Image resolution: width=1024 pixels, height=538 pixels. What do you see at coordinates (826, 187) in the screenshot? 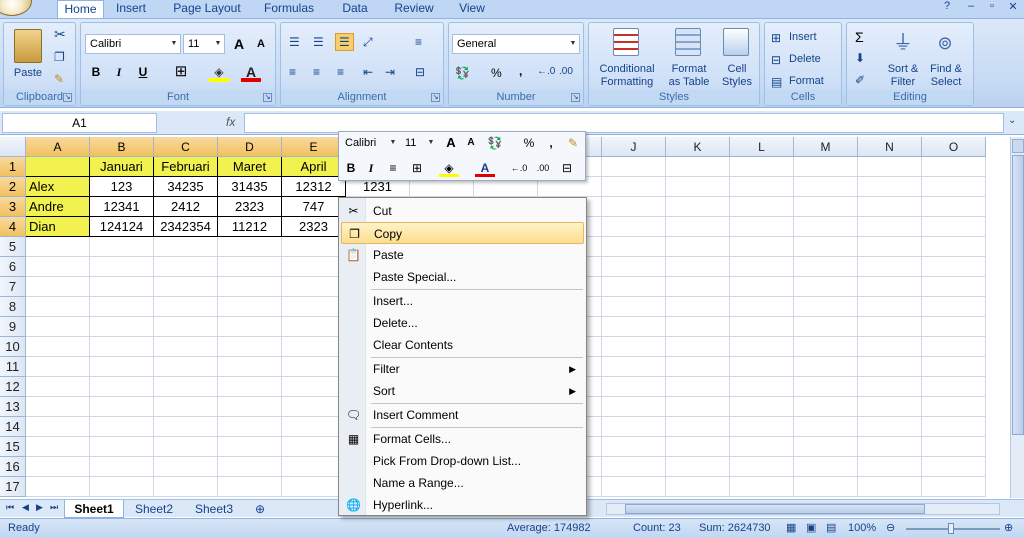
I see `cell-m2` at bounding box center [826, 187].